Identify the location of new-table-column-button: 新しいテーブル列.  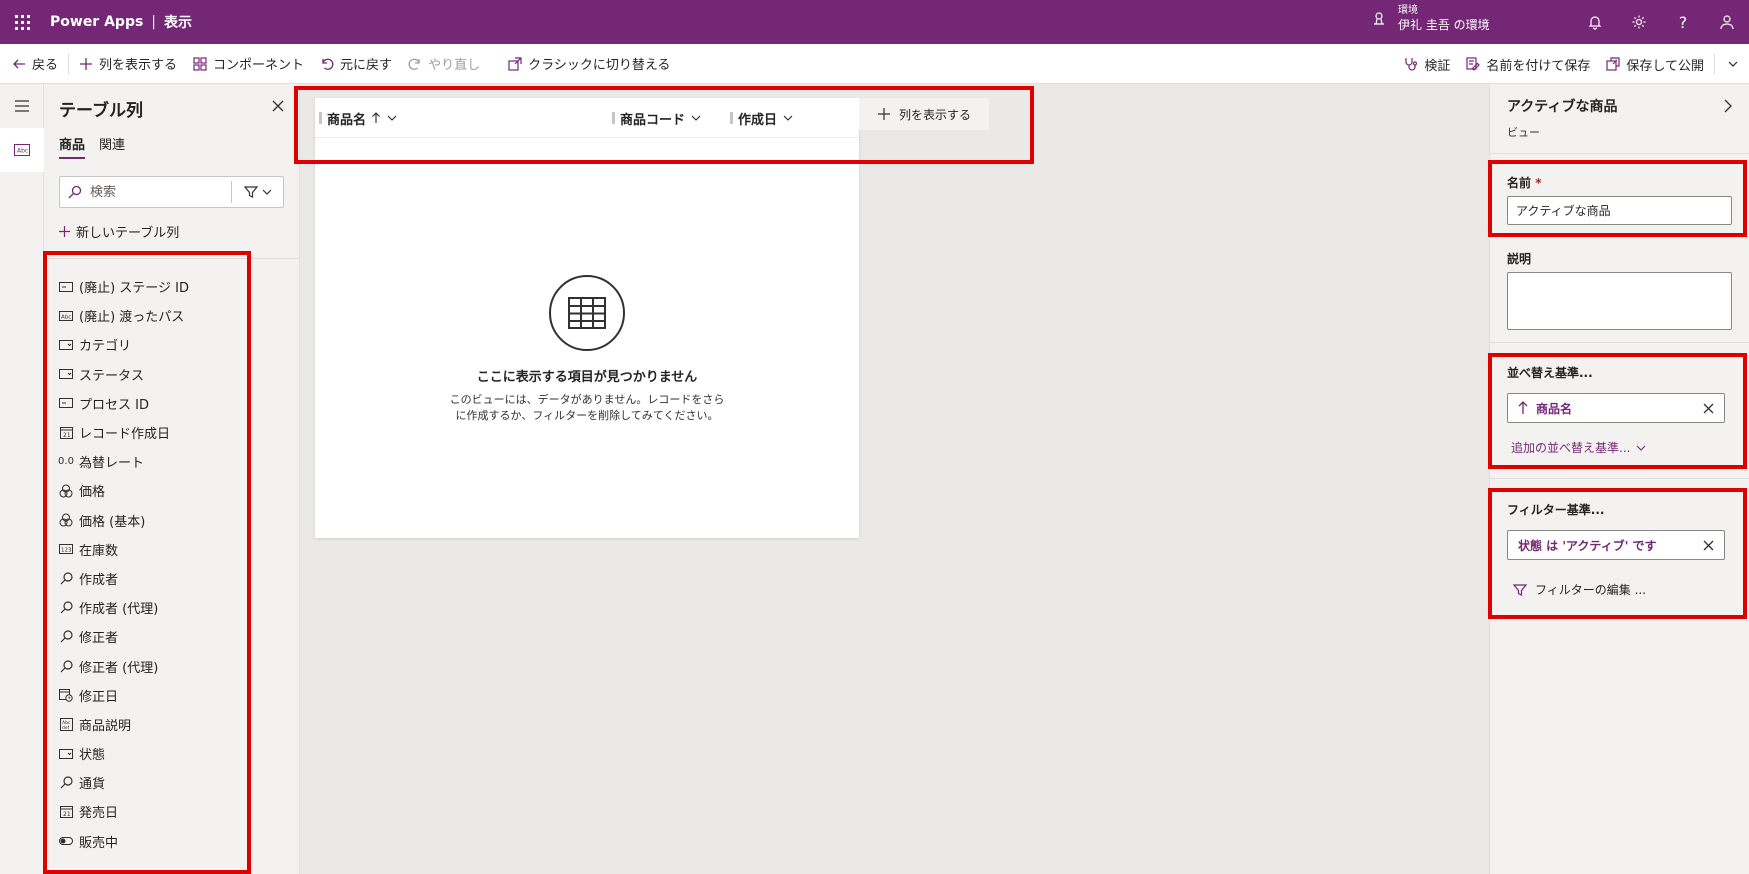
(119, 231).